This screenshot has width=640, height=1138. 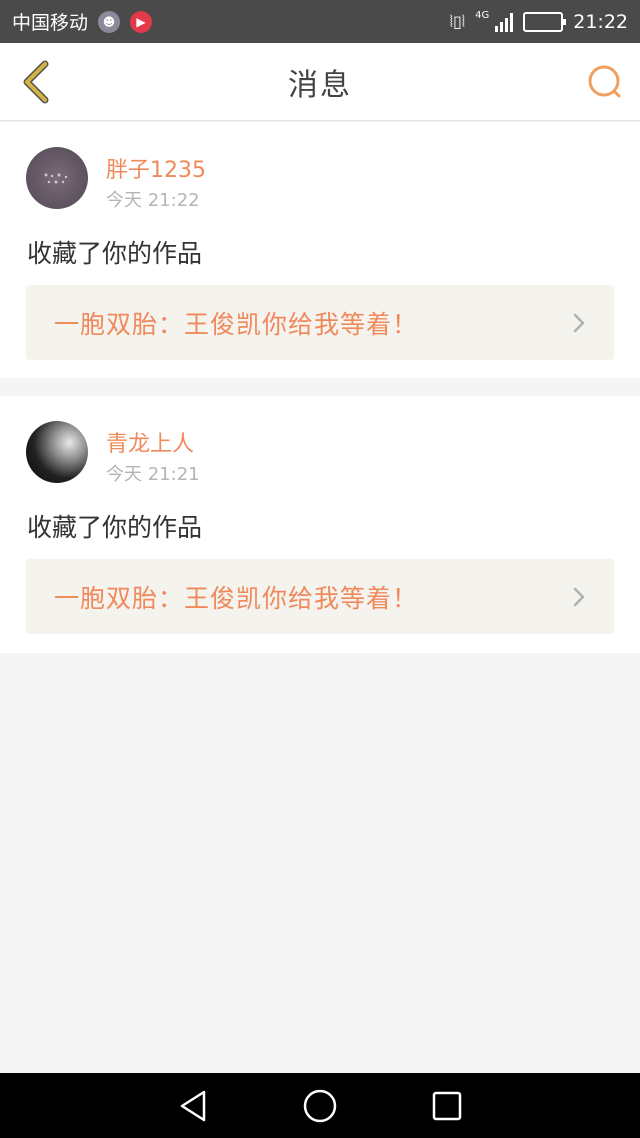 I want to click on home-circle-icon, so click(x=320, y=1105).